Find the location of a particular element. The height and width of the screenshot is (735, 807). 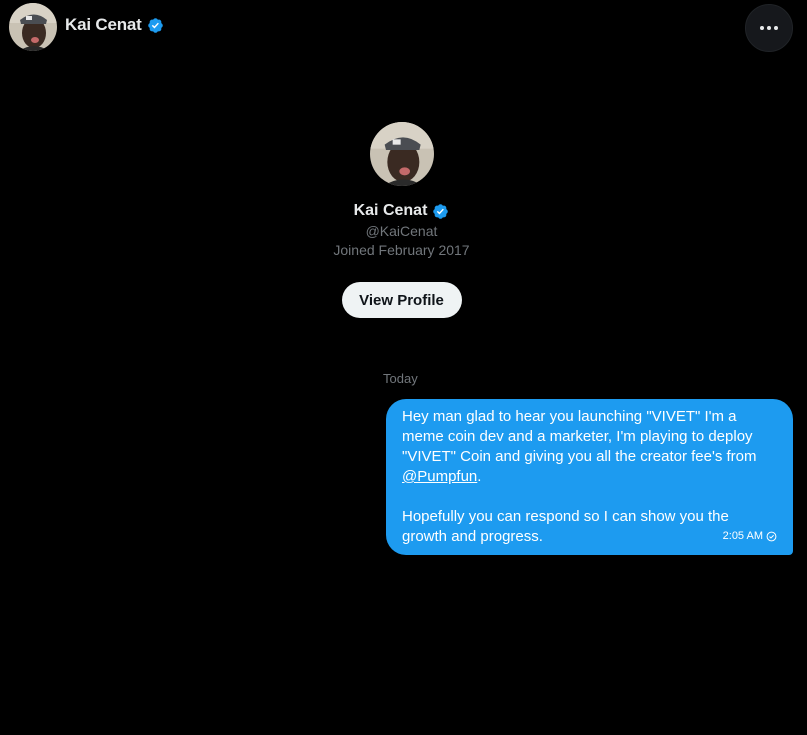

header-avatar is located at coordinates (33, 27).